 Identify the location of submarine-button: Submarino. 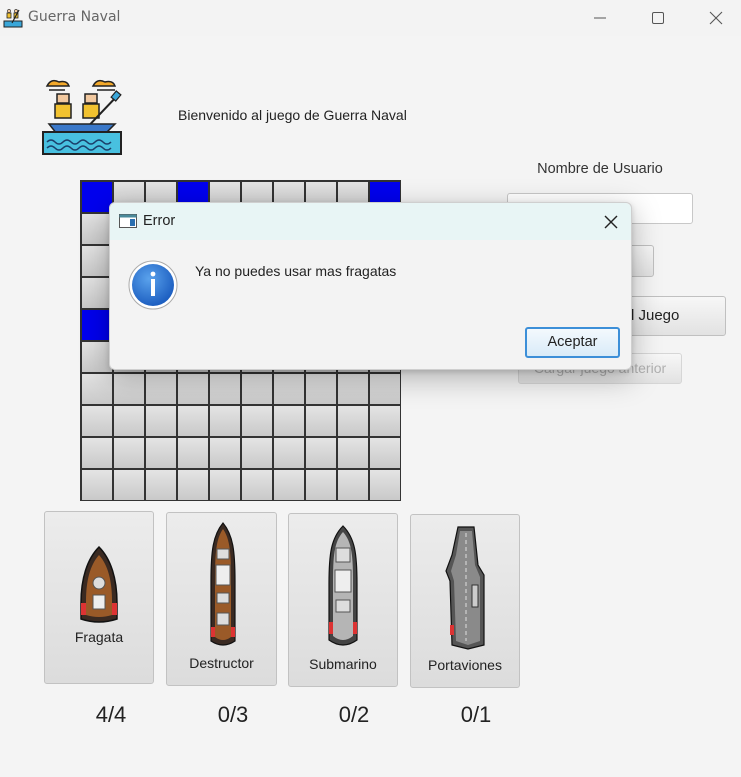
(343, 600).